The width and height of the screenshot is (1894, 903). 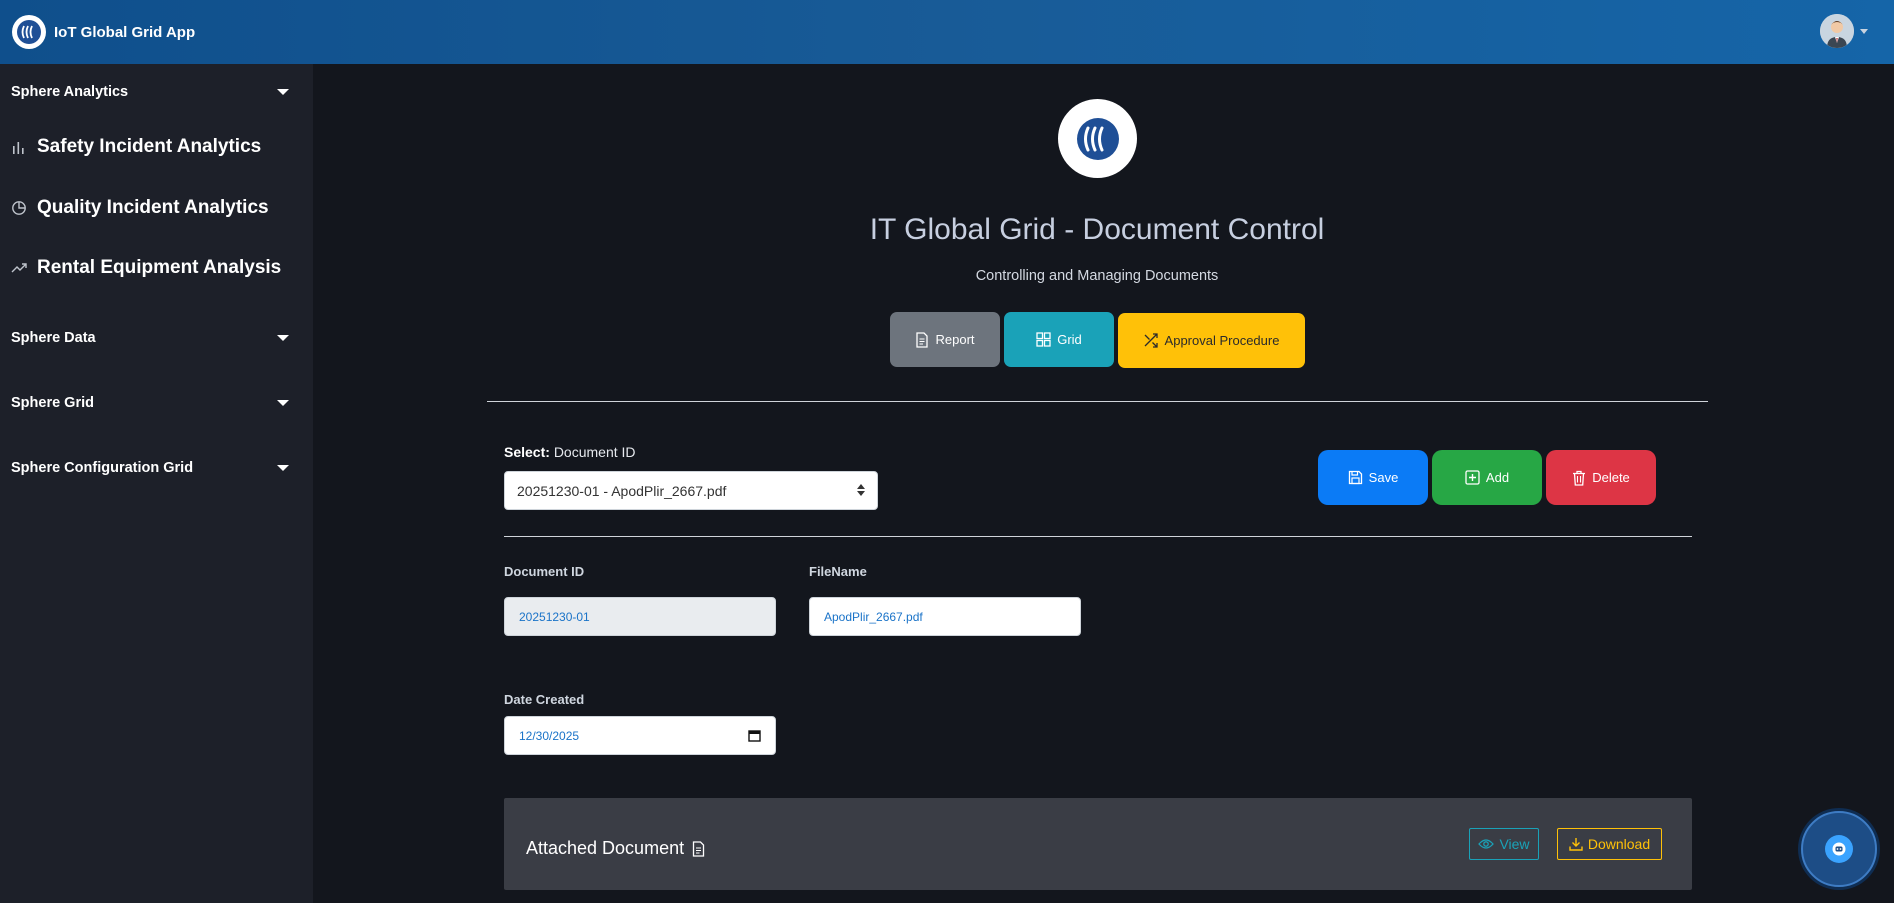 What do you see at coordinates (153, 207) in the screenshot?
I see `sidebar-item-label: Quality Incident Analytics` at bounding box center [153, 207].